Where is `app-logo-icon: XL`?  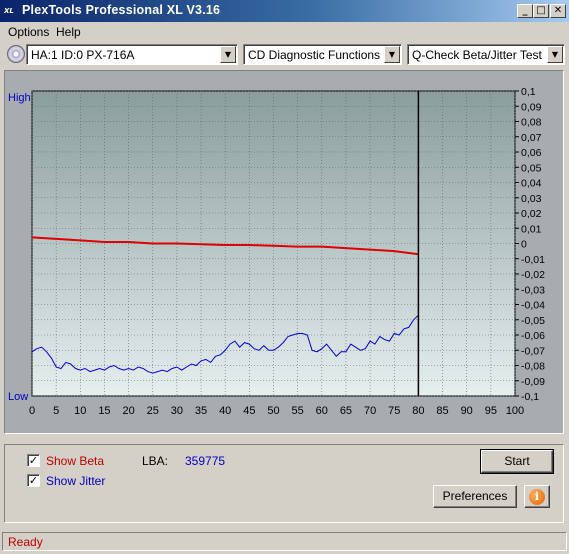
app-logo-icon: XL is located at coordinates (9, 11).